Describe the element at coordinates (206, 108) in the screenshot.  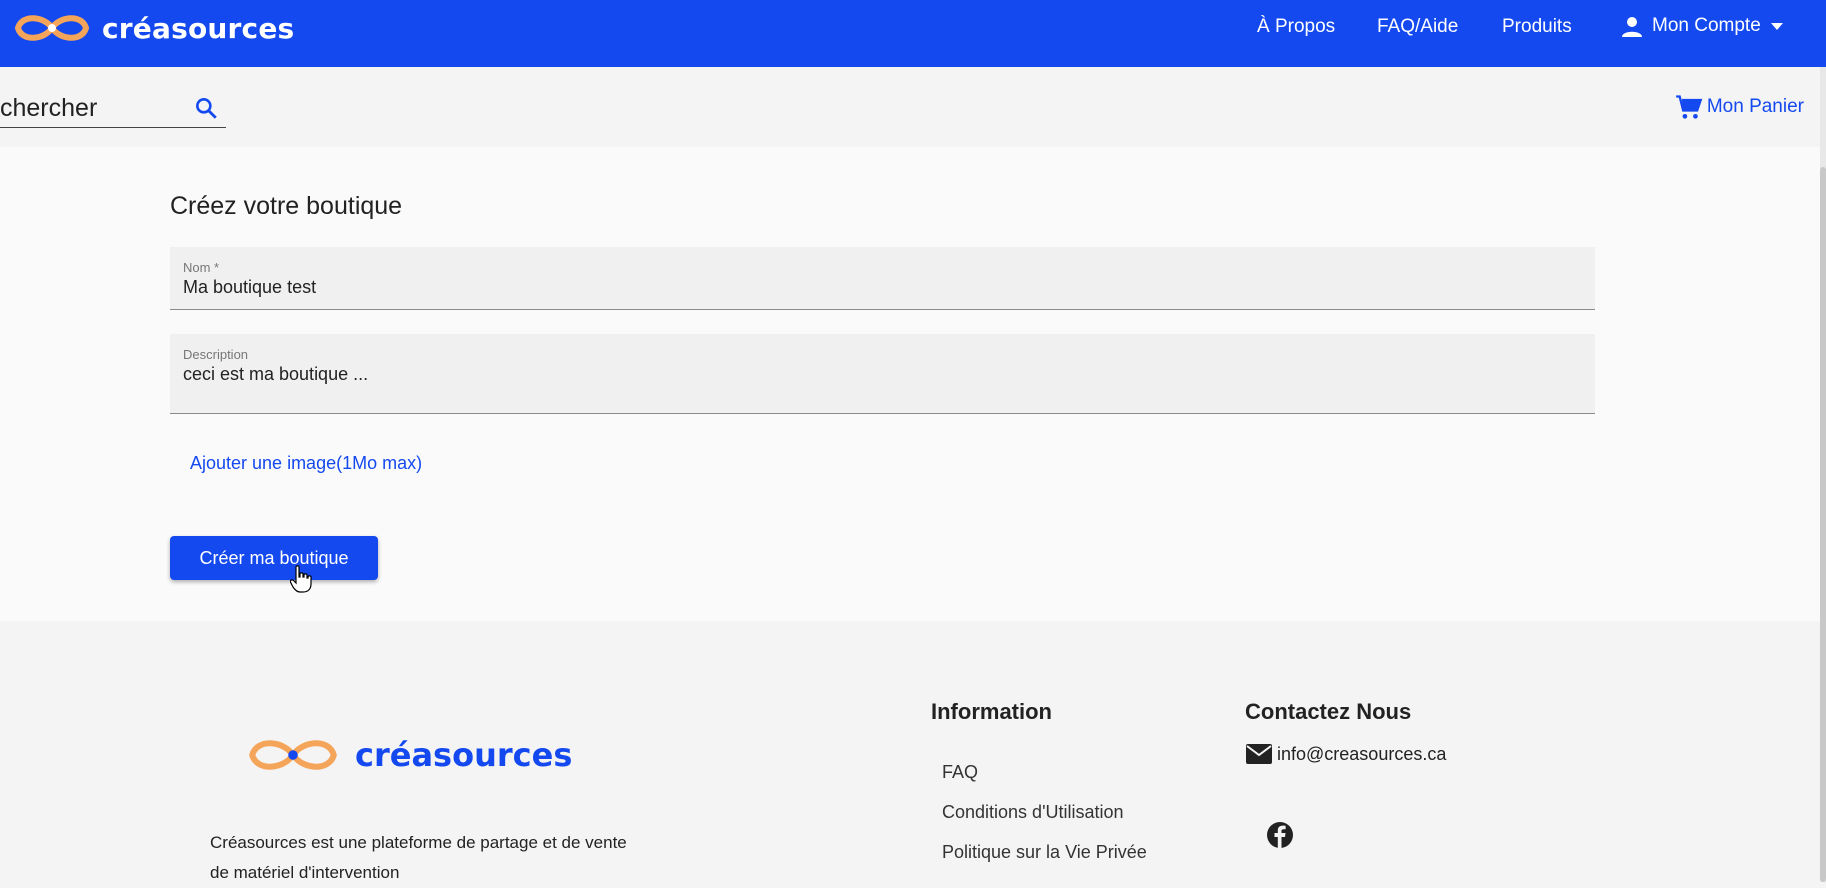
I see `search-icon` at that location.